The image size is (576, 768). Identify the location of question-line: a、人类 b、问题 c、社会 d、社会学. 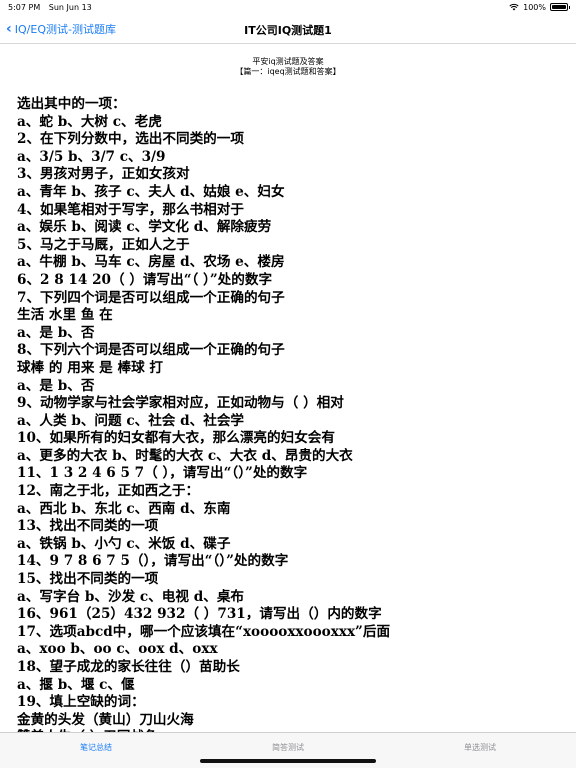
(131, 420).